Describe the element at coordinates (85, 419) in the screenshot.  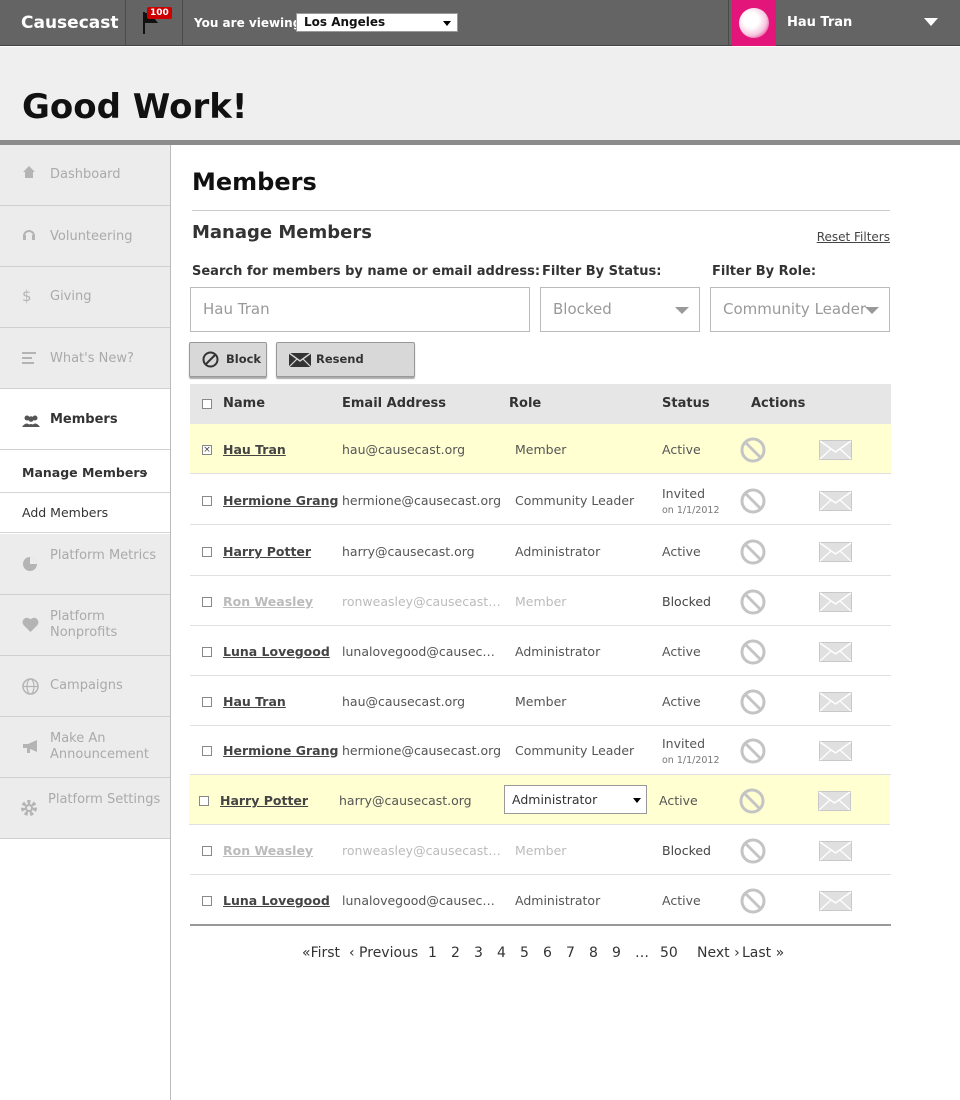
I see `sidebar-item-members: Members` at that location.